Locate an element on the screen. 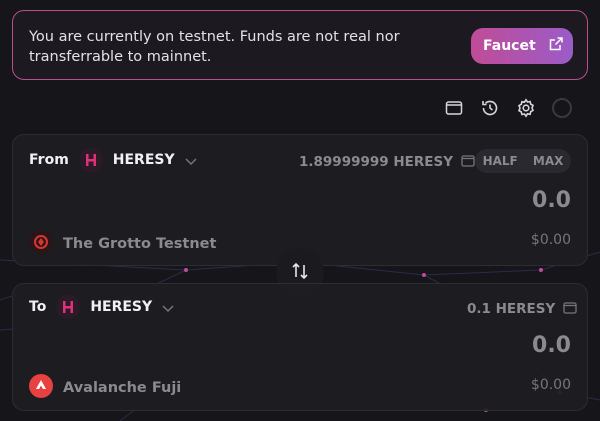 The height and width of the screenshot is (421, 600). from-network-selector: The Grotto Testnet is located at coordinates (122, 244).